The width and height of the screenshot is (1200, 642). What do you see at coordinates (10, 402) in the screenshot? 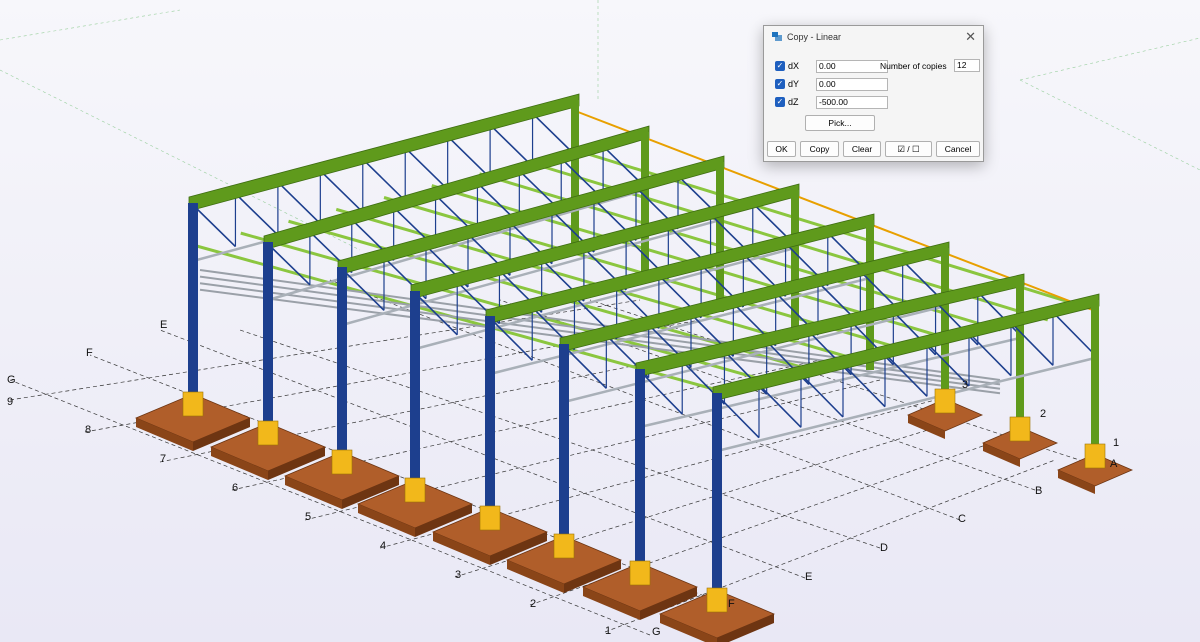
I see `grid-label-9: 9` at bounding box center [10, 402].